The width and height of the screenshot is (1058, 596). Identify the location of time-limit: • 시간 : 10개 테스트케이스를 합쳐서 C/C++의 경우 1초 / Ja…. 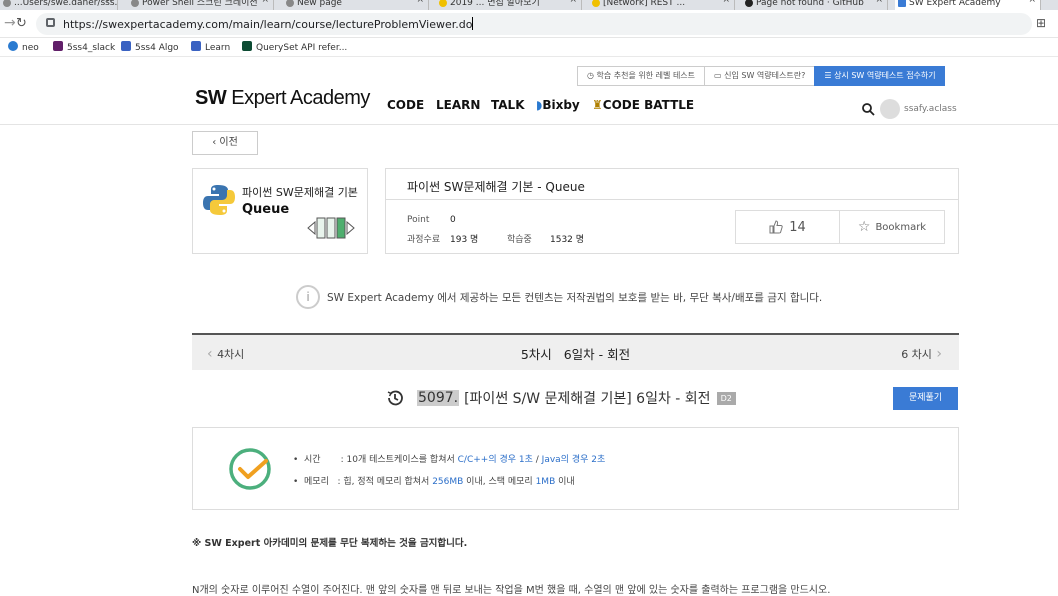
(449, 460).